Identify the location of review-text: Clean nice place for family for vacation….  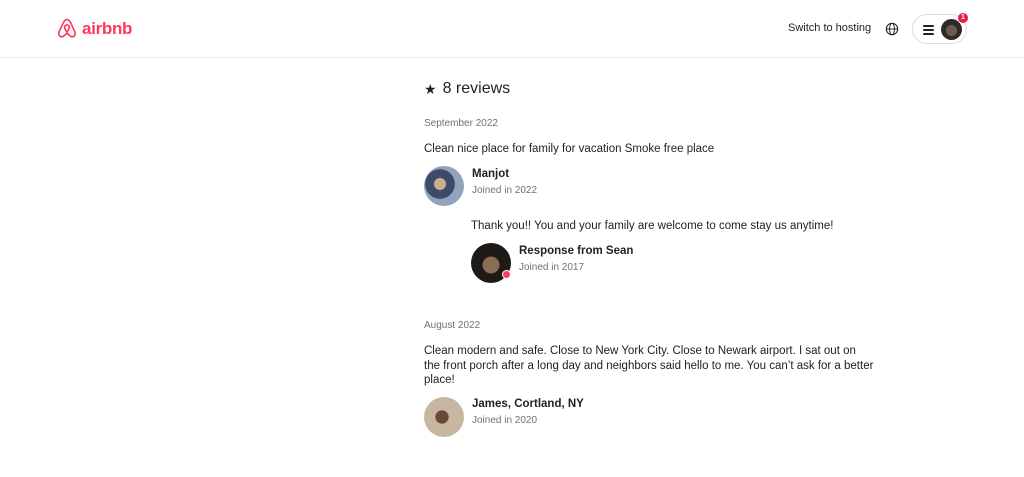
(569, 149).